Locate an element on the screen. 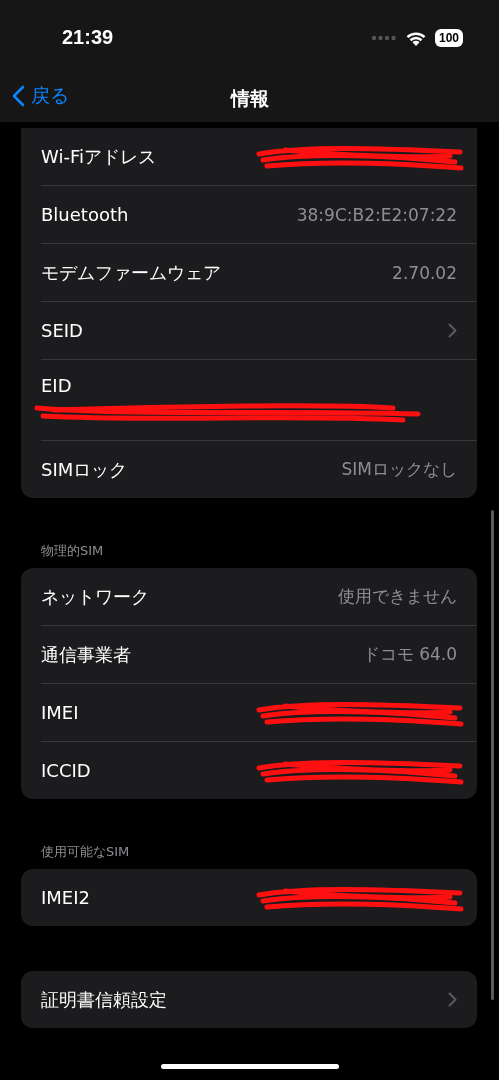 Image resolution: width=499 pixels, height=1080 pixels. settings-row: SEID is located at coordinates (249, 330).